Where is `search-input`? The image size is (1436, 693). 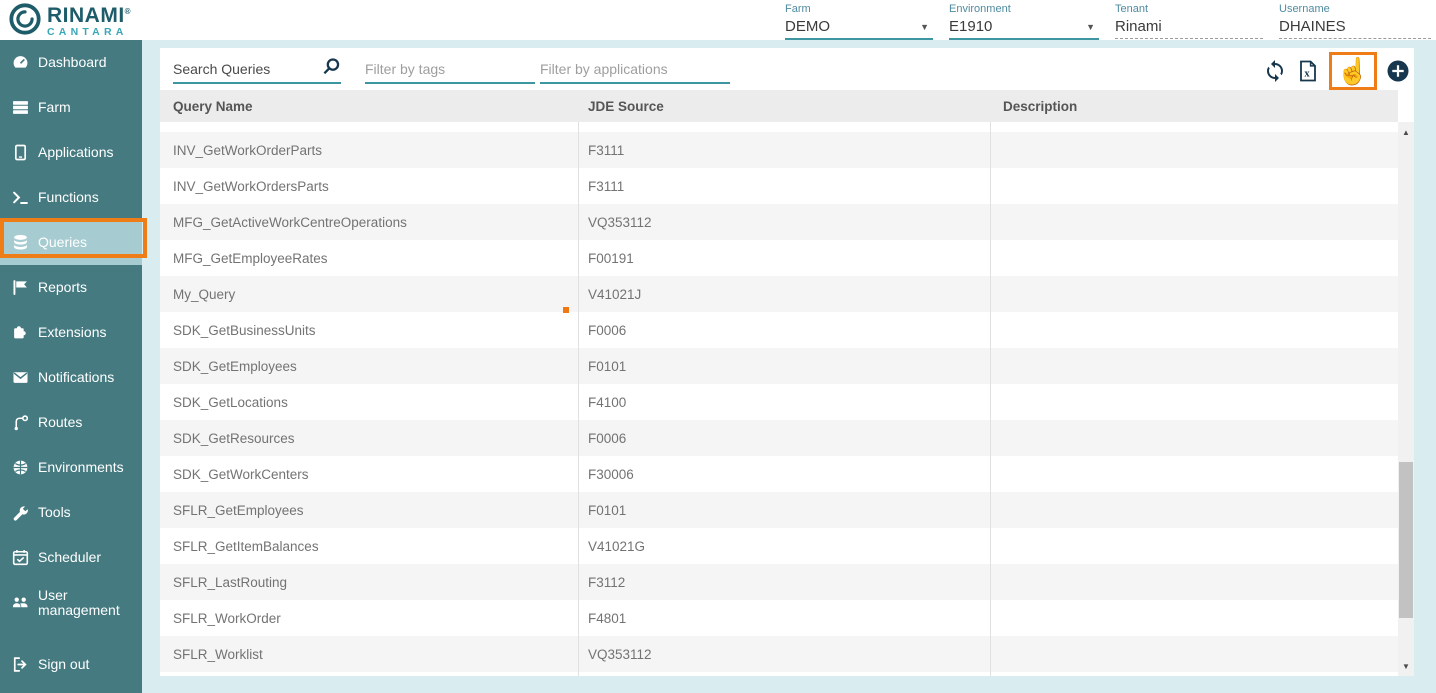
search-input is located at coordinates (257, 70).